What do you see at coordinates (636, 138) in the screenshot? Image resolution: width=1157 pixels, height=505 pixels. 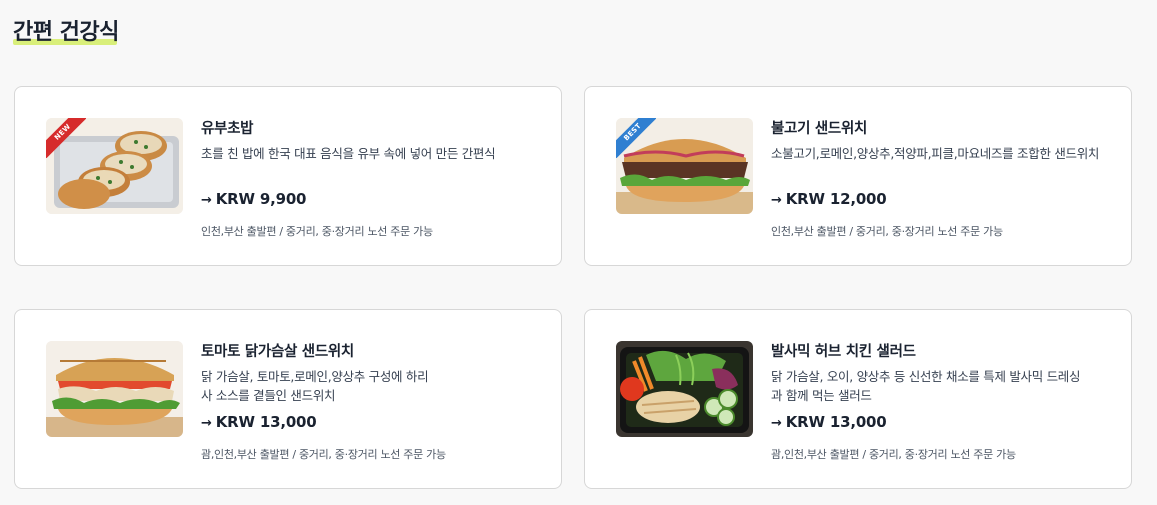 I see `best-badge: BEST` at bounding box center [636, 138].